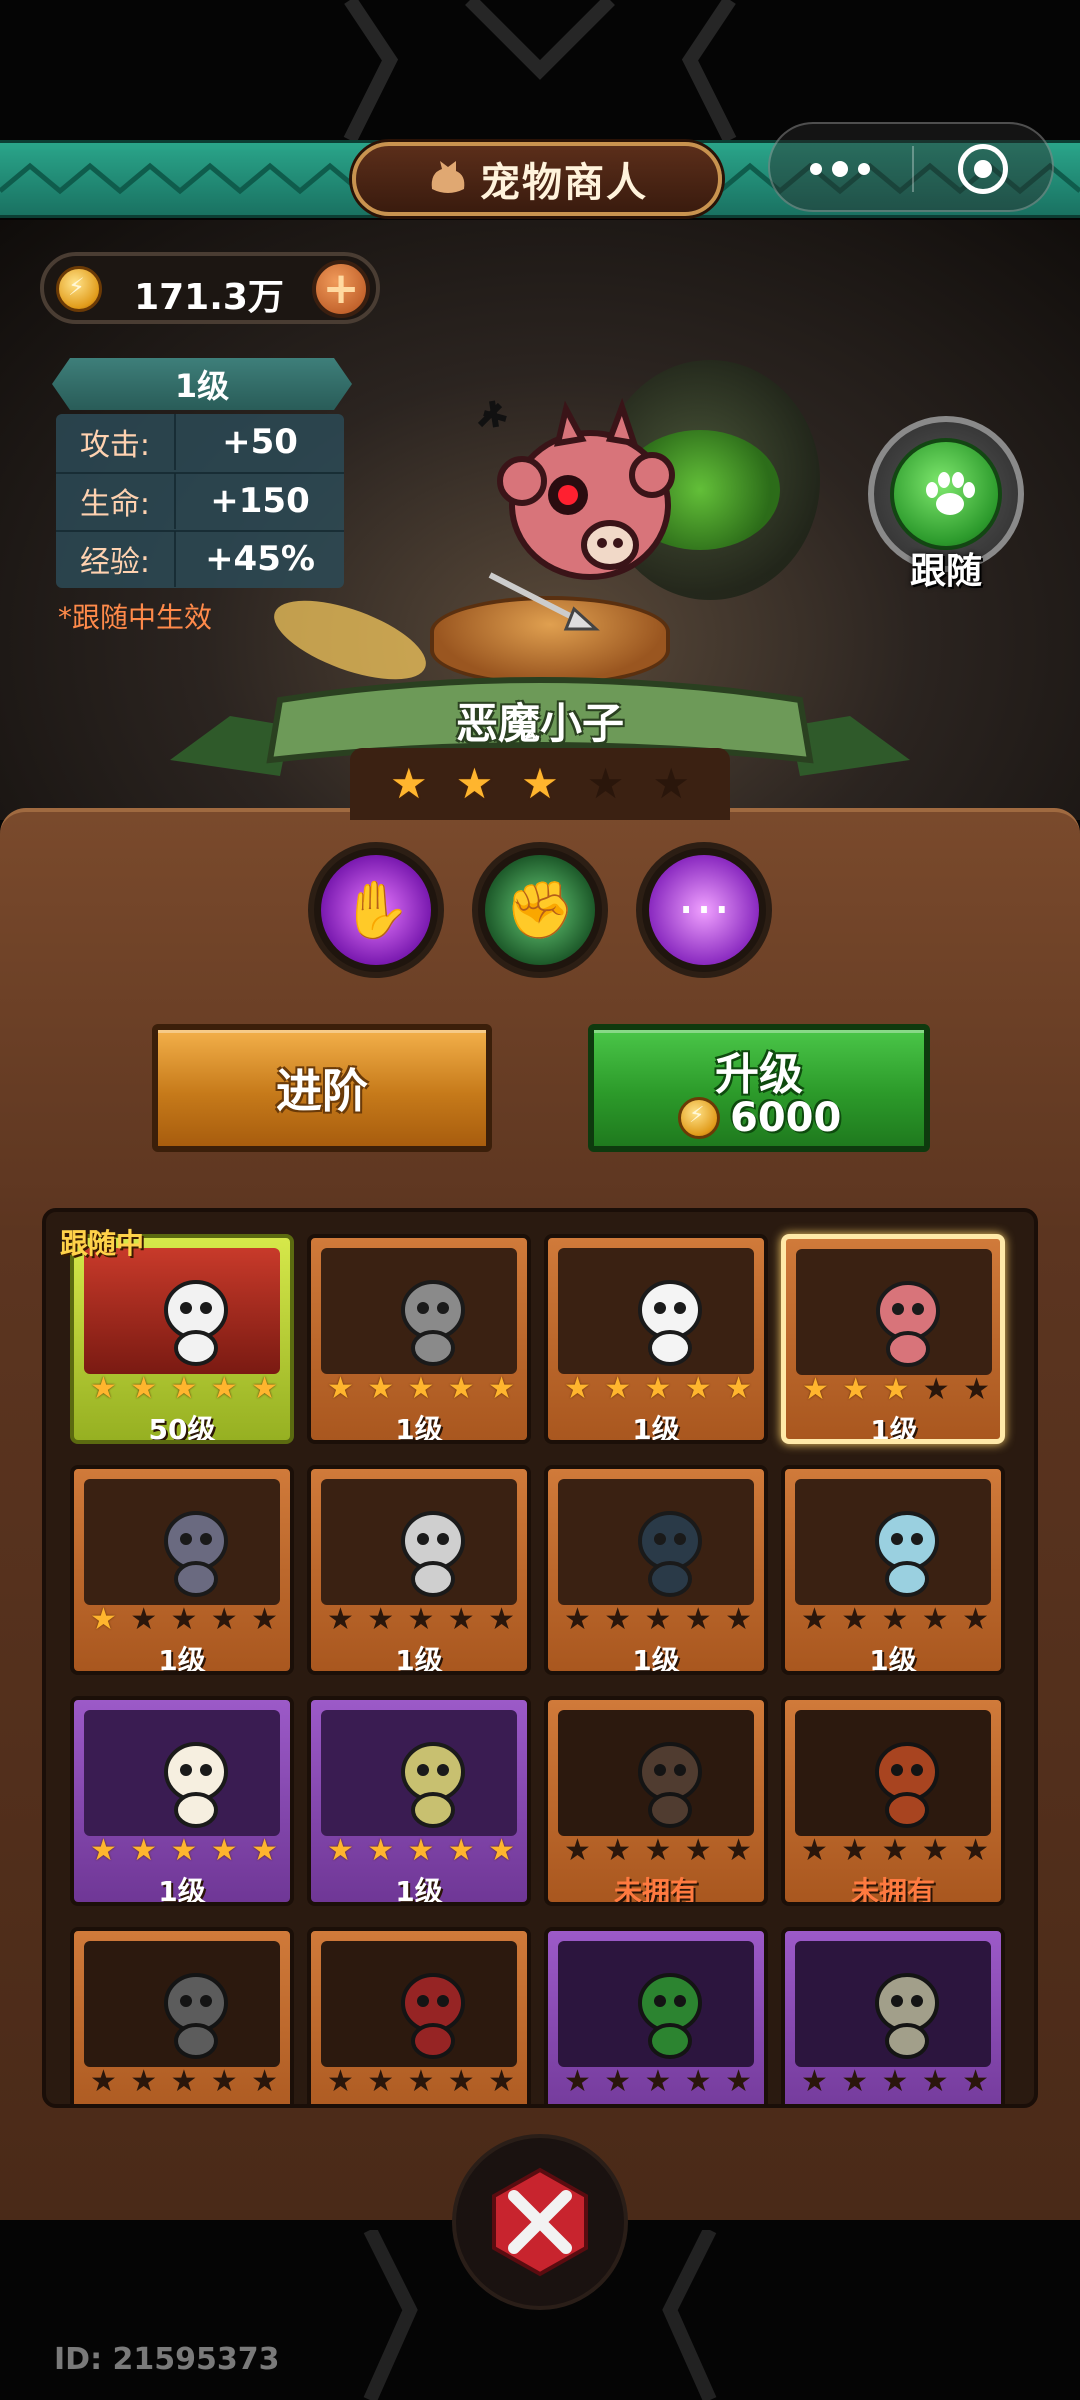 The image size is (1080, 2400). What do you see at coordinates (704, 910) in the screenshot?
I see `skill-slot-3: ···` at bounding box center [704, 910].